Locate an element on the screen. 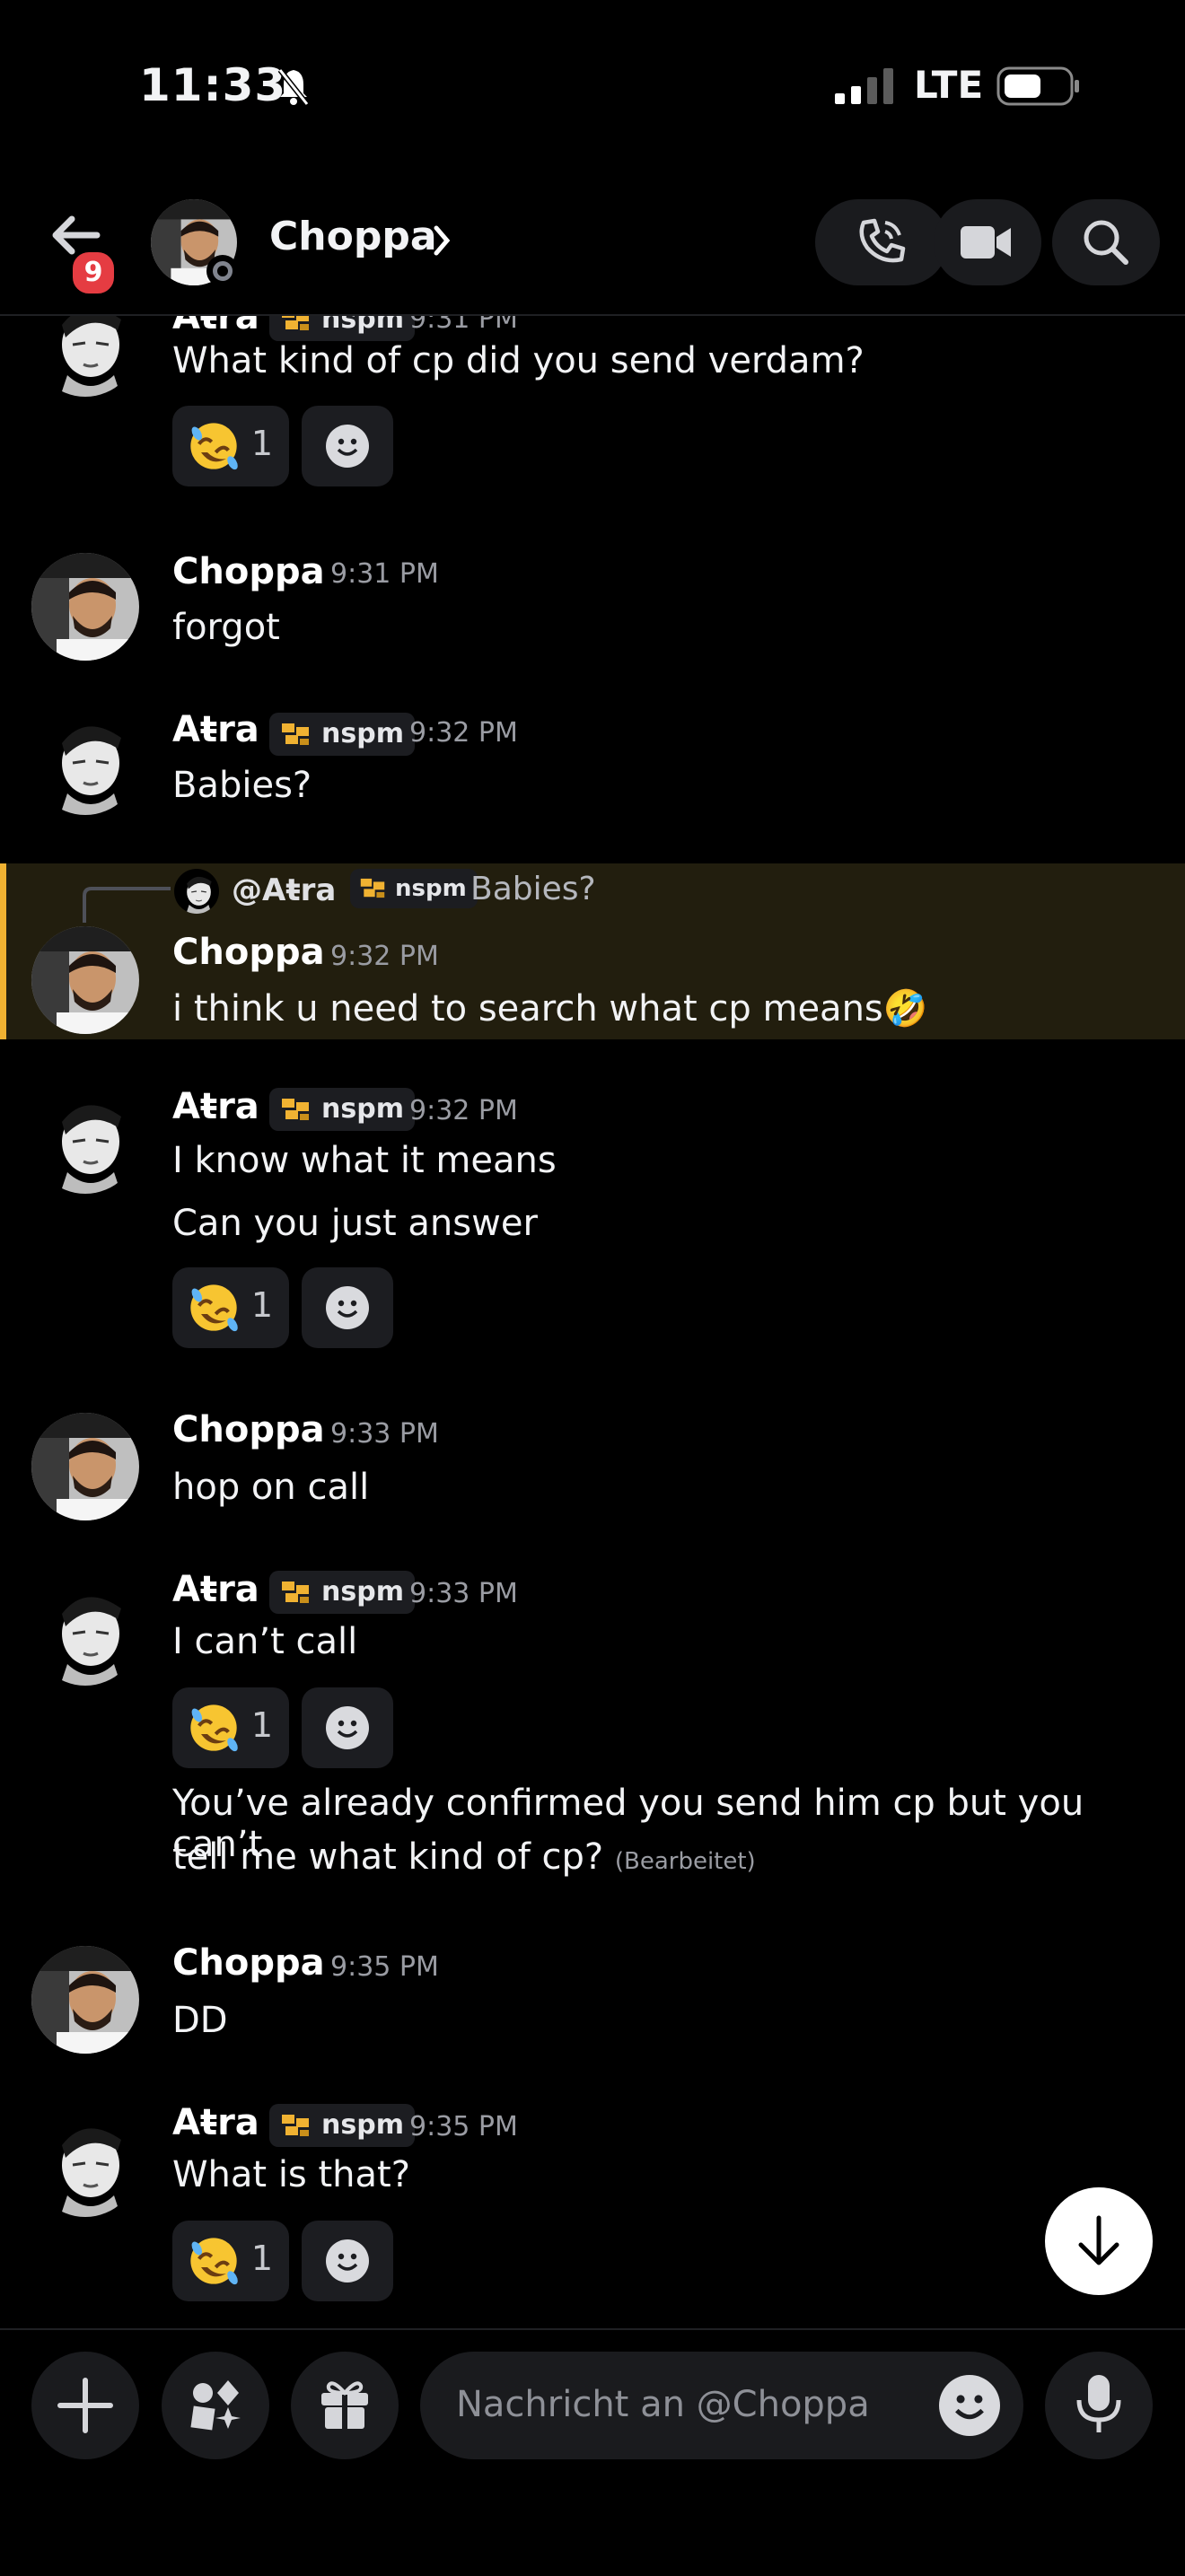 The image size is (1185, 2576). plus-icon is located at coordinates (85, 2405).